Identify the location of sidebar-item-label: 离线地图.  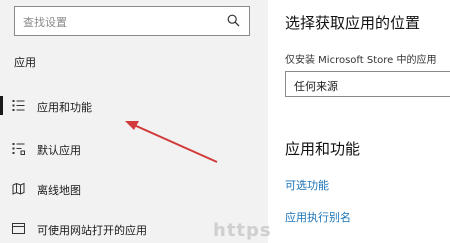
(59, 190).